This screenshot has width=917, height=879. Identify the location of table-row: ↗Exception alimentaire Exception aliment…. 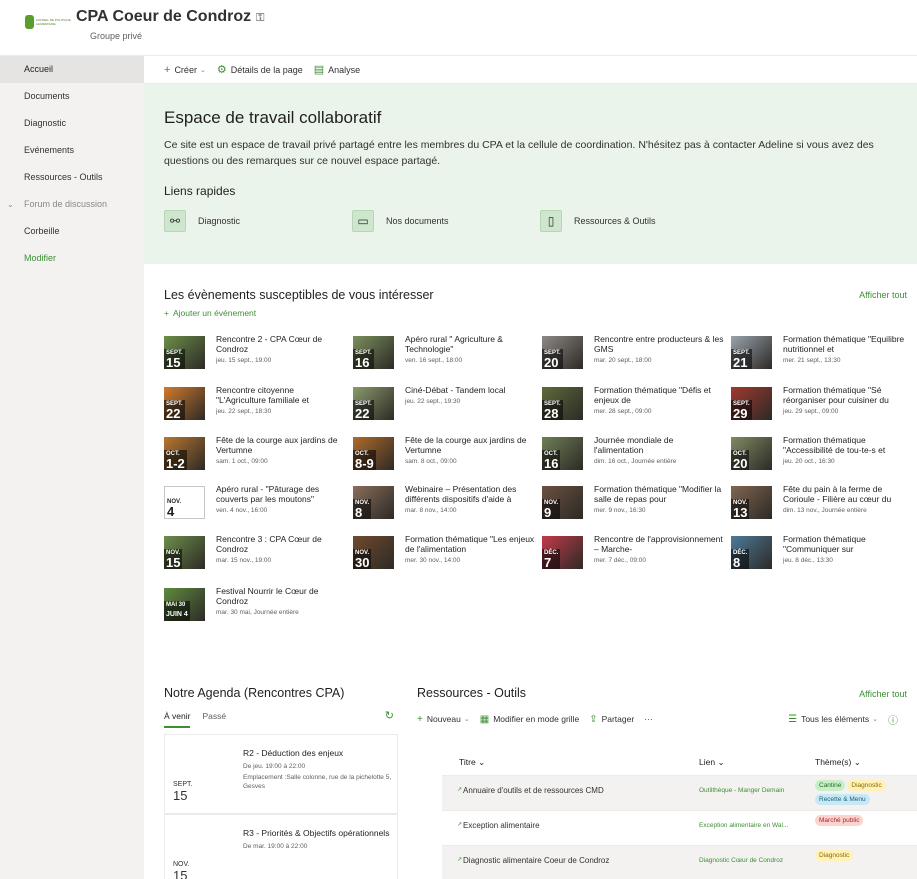
(679, 828).